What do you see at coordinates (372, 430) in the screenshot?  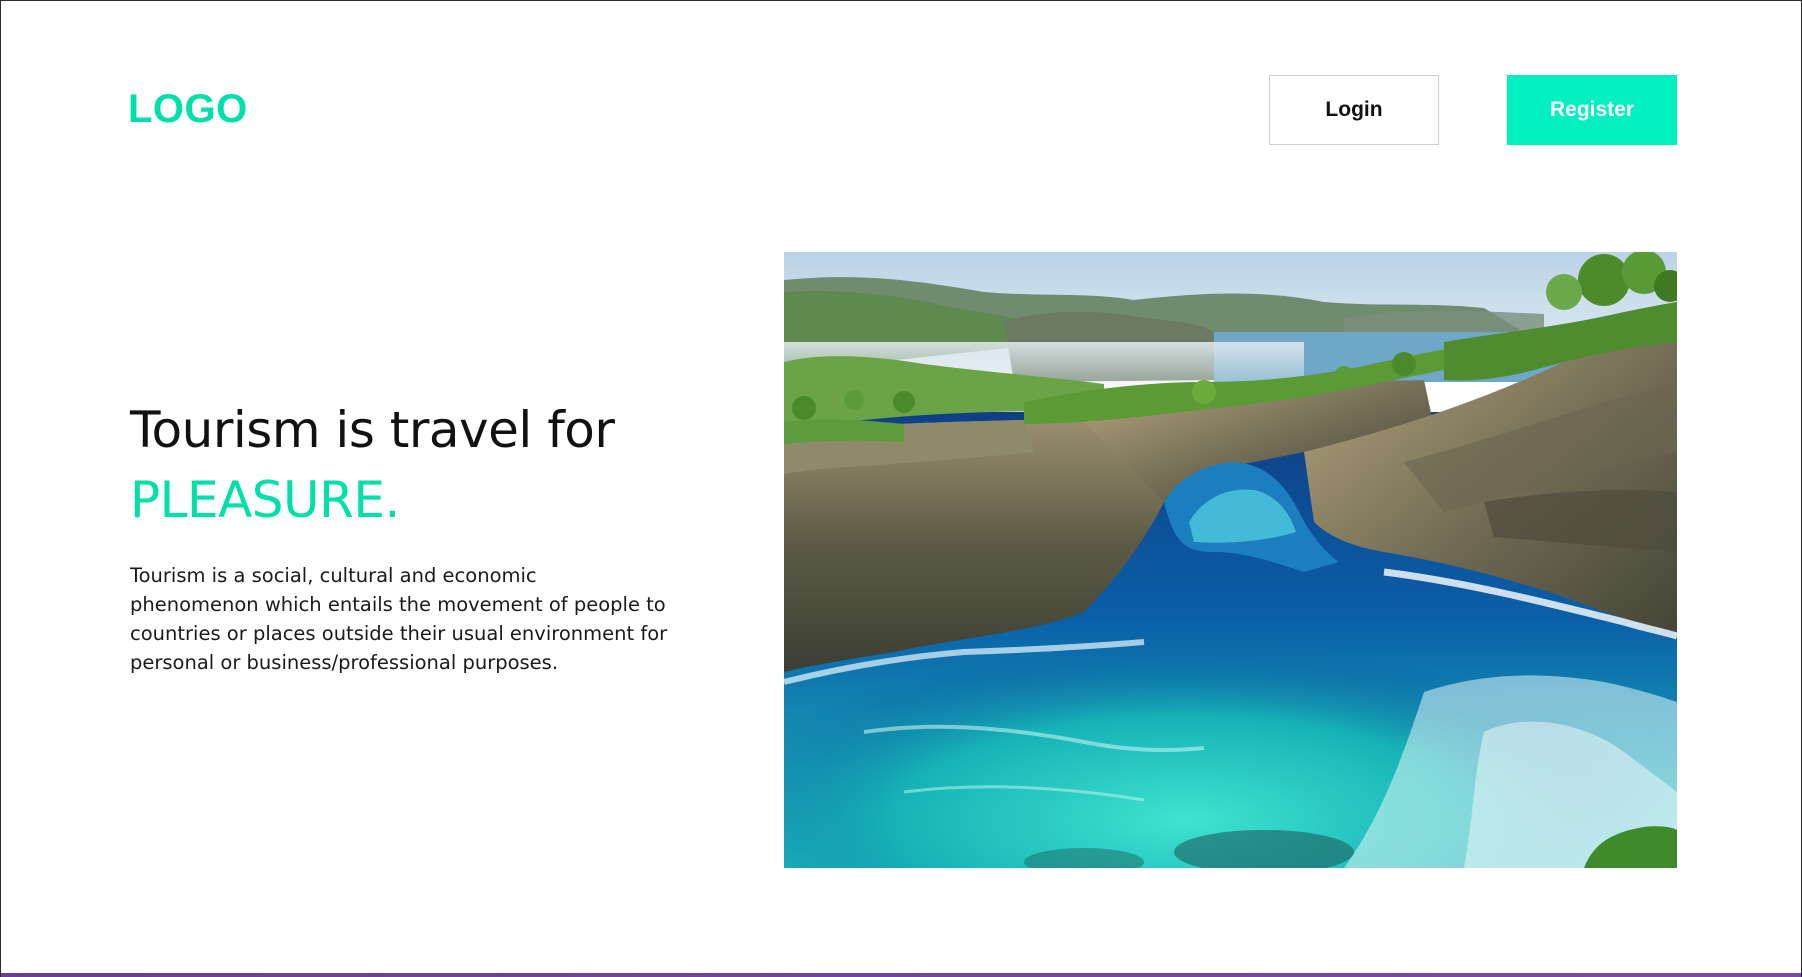 I see `hero-headline-text: Tourism is travel for` at bounding box center [372, 430].